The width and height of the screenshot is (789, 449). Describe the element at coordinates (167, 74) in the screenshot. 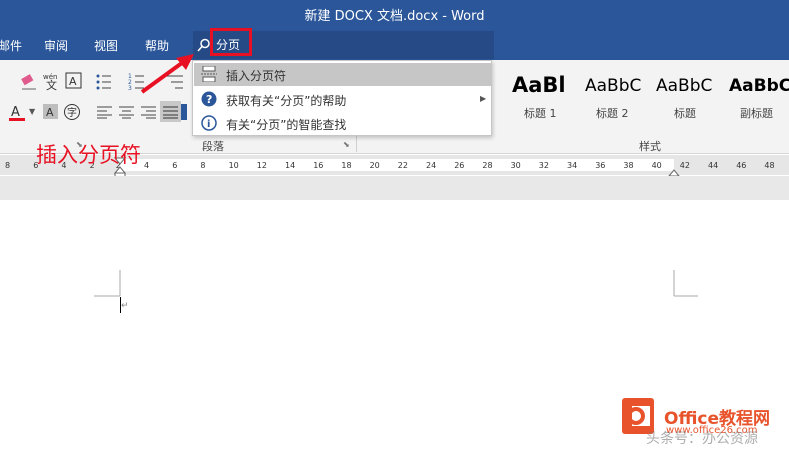

I see `annotation-arrow` at that location.